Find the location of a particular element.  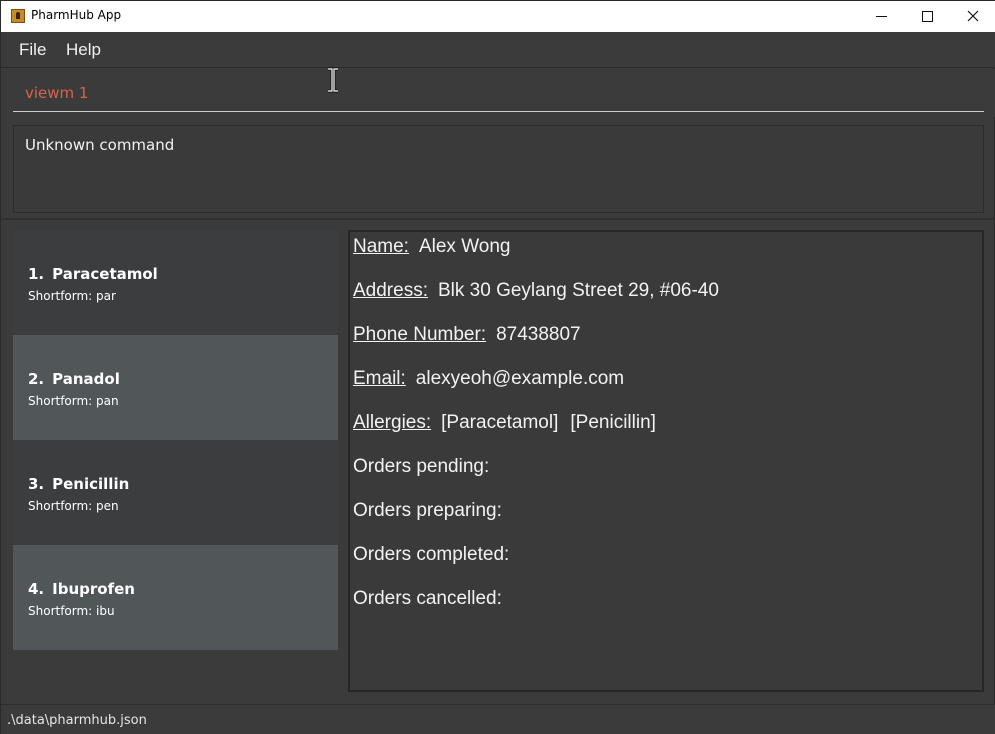

allergy-tag: [Paracetamol] is located at coordinates (500, 422).